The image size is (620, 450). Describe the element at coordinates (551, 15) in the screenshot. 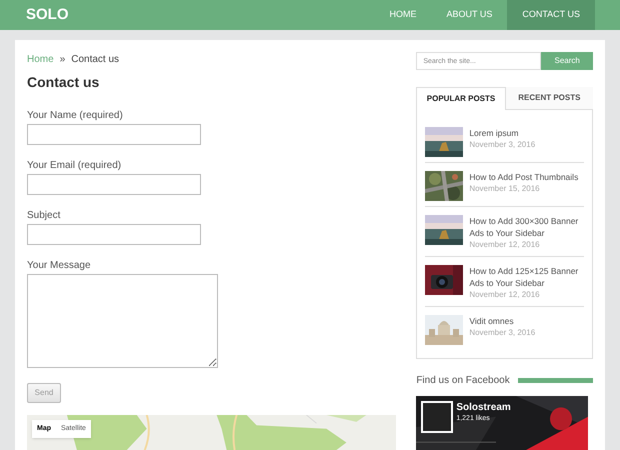

I see `nav-link: CONTACT US` at that location.